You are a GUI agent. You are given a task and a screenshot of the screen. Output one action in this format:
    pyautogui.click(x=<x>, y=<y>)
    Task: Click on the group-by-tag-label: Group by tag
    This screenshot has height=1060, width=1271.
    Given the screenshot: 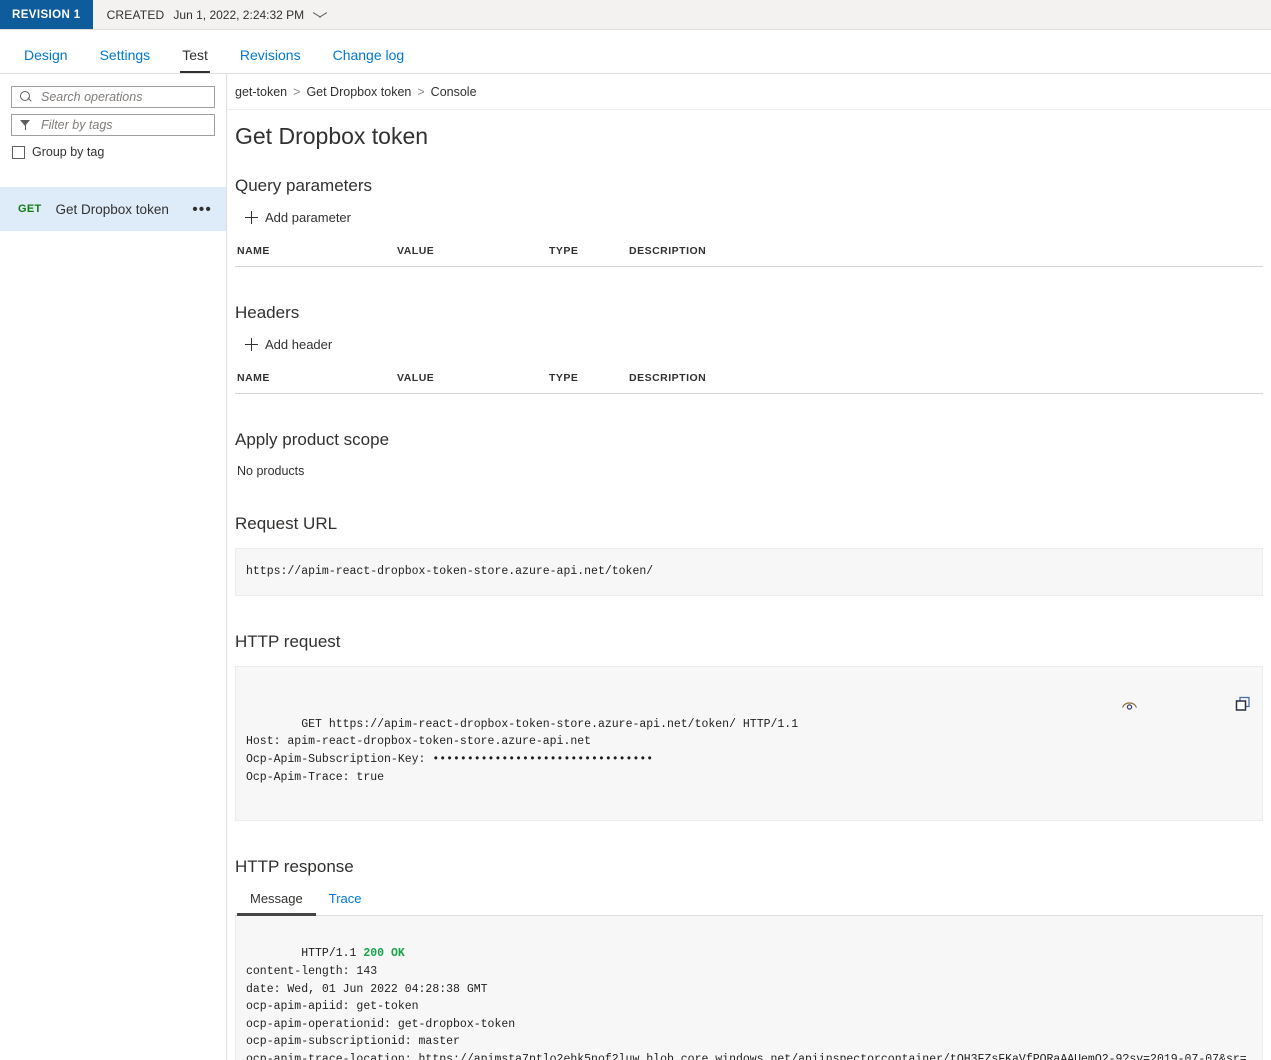 What is the action you would take?
    pyautogui.click(x=68, y=152)
    